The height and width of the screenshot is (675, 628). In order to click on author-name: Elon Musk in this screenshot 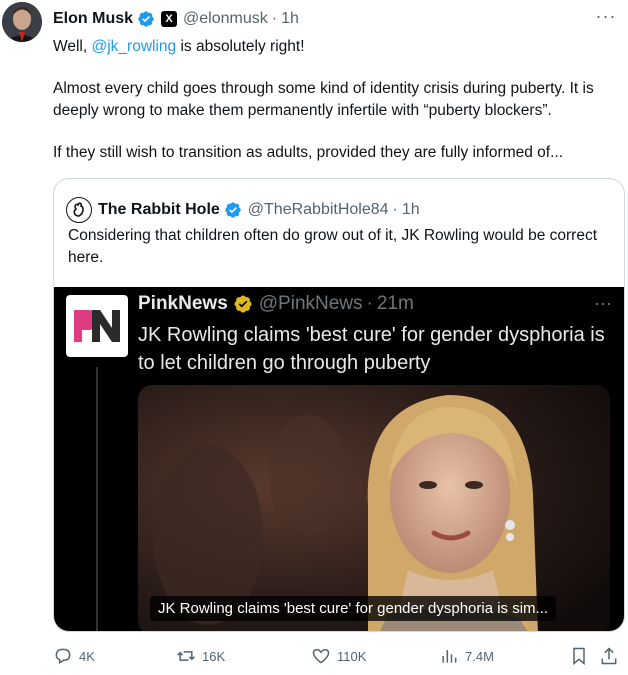, I will do `click(93, 19)`.